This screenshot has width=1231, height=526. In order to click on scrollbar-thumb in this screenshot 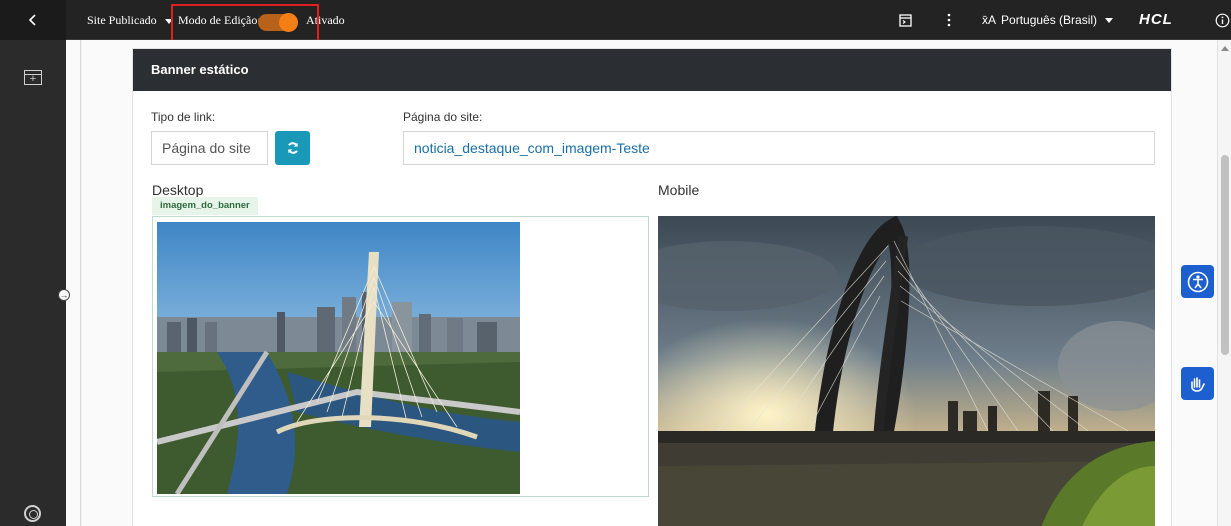, I will do `click(1225, 255)`.